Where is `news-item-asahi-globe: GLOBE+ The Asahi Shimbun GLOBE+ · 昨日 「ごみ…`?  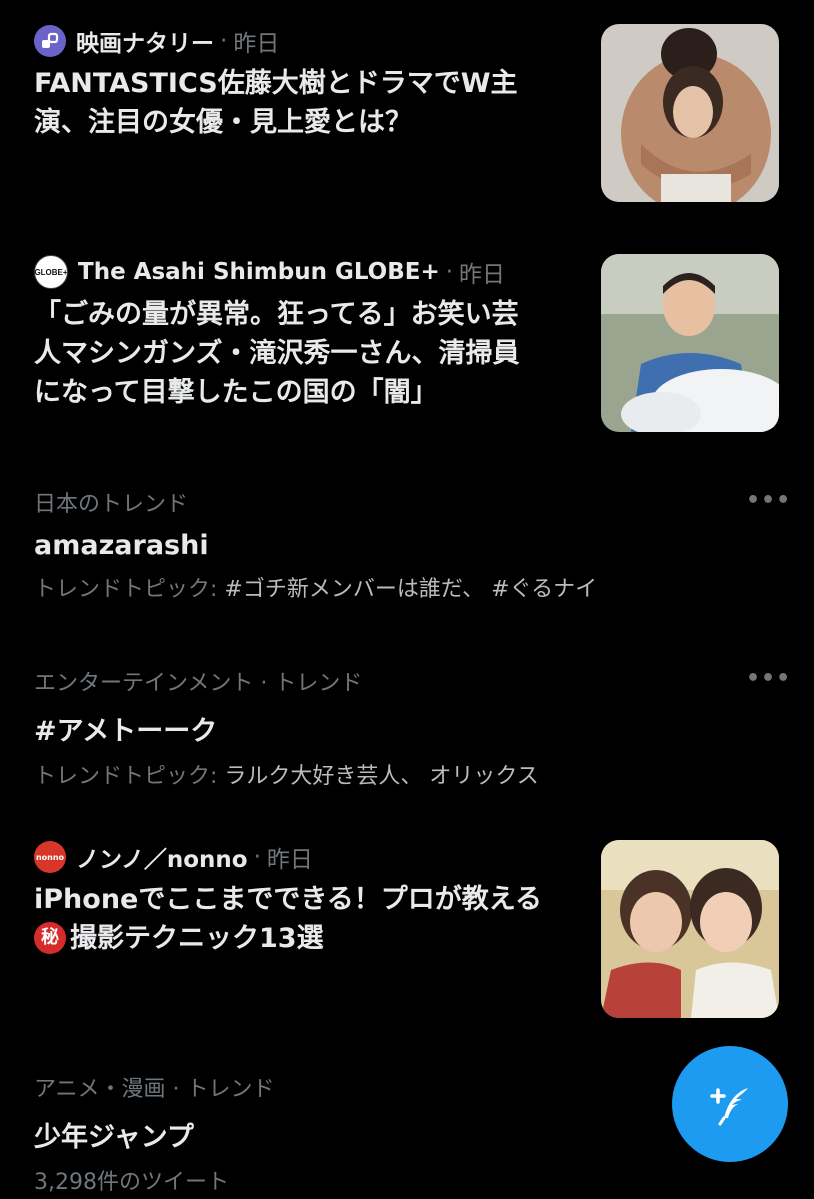
news-item-asahi-globe: GLOBE+ The Asahi Shimbun GLOBE+ · 昨日 「ごみ… is located at coordinates (314, 333).